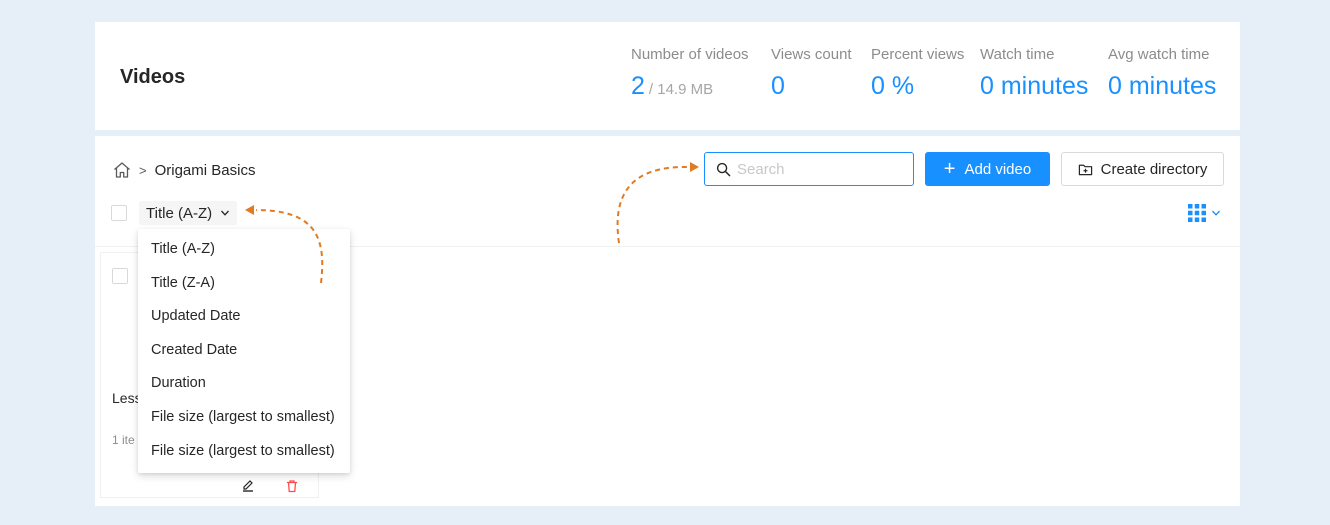 The width and height of the screenshot is (1330, 525). Describe the element at coordinates (723, 169) in the screenshot. I see `search-icon` at that location.